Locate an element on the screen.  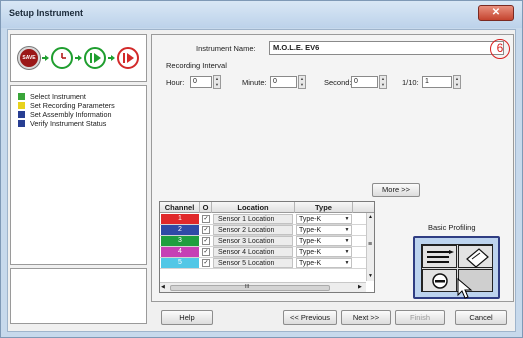
thumb-grip-icon: III is located at coordinates (247, 287).